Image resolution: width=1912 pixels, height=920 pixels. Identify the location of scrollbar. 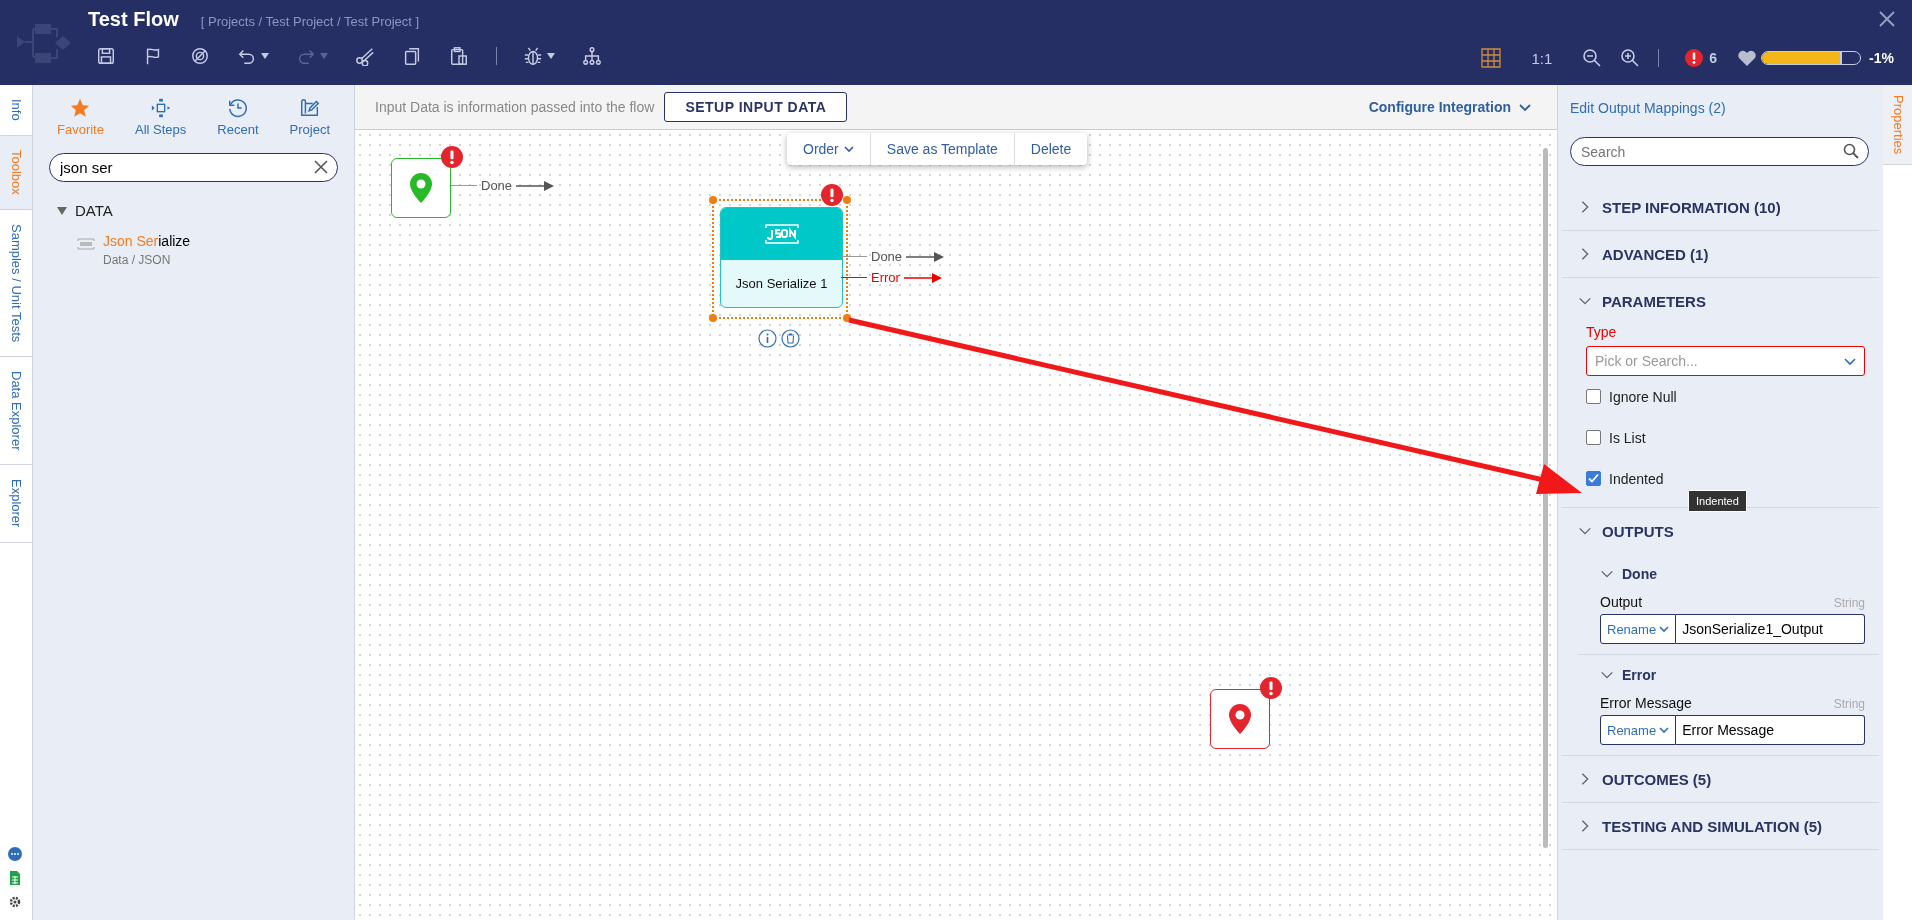
(1545, 498).